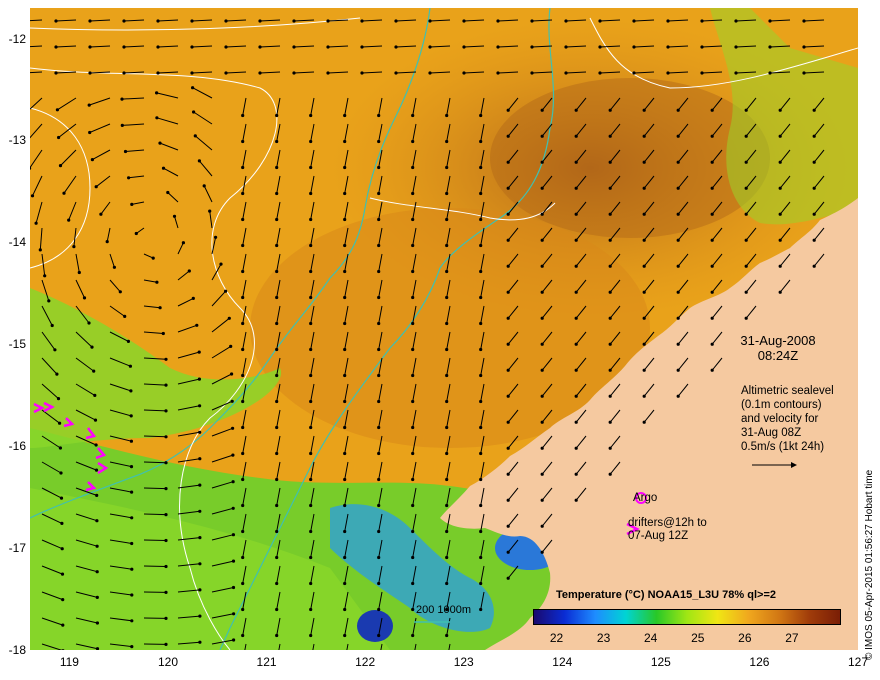 Image resolution: width=880 pixels, height=680 pixels. I want to click on copyright-text: © IMOS 05-Apr-2015 01:56:27 Hobart time, so click(869, 564).